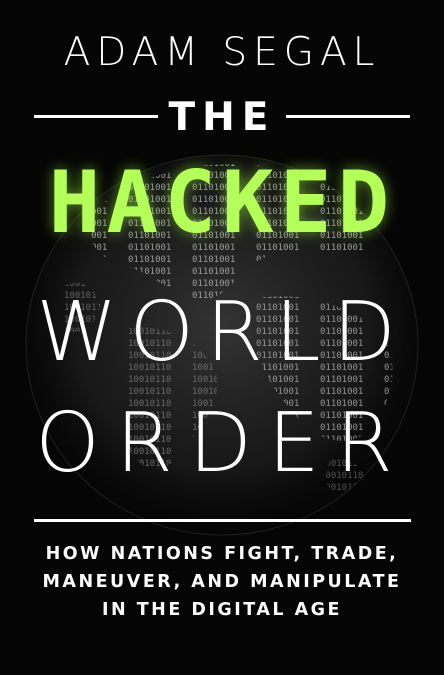  Describe the element at coordinates (222, 554) in the screenshot. I see `subtitle-line: HOW NATIONS FIGHT, TRADE,` at that location.